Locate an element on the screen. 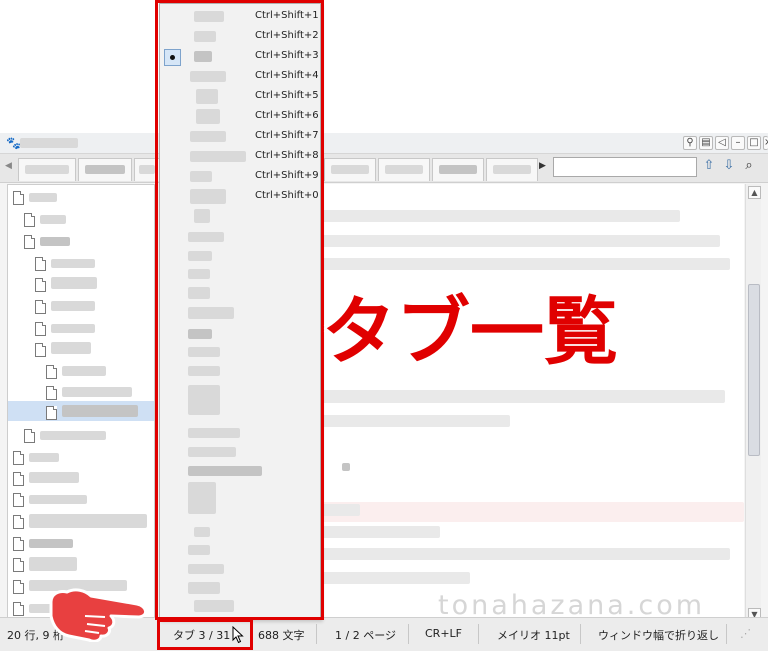 The width and height of the screenshot is (768, 651). watermark: tonahazana.com is located at coordinates (572, 605).